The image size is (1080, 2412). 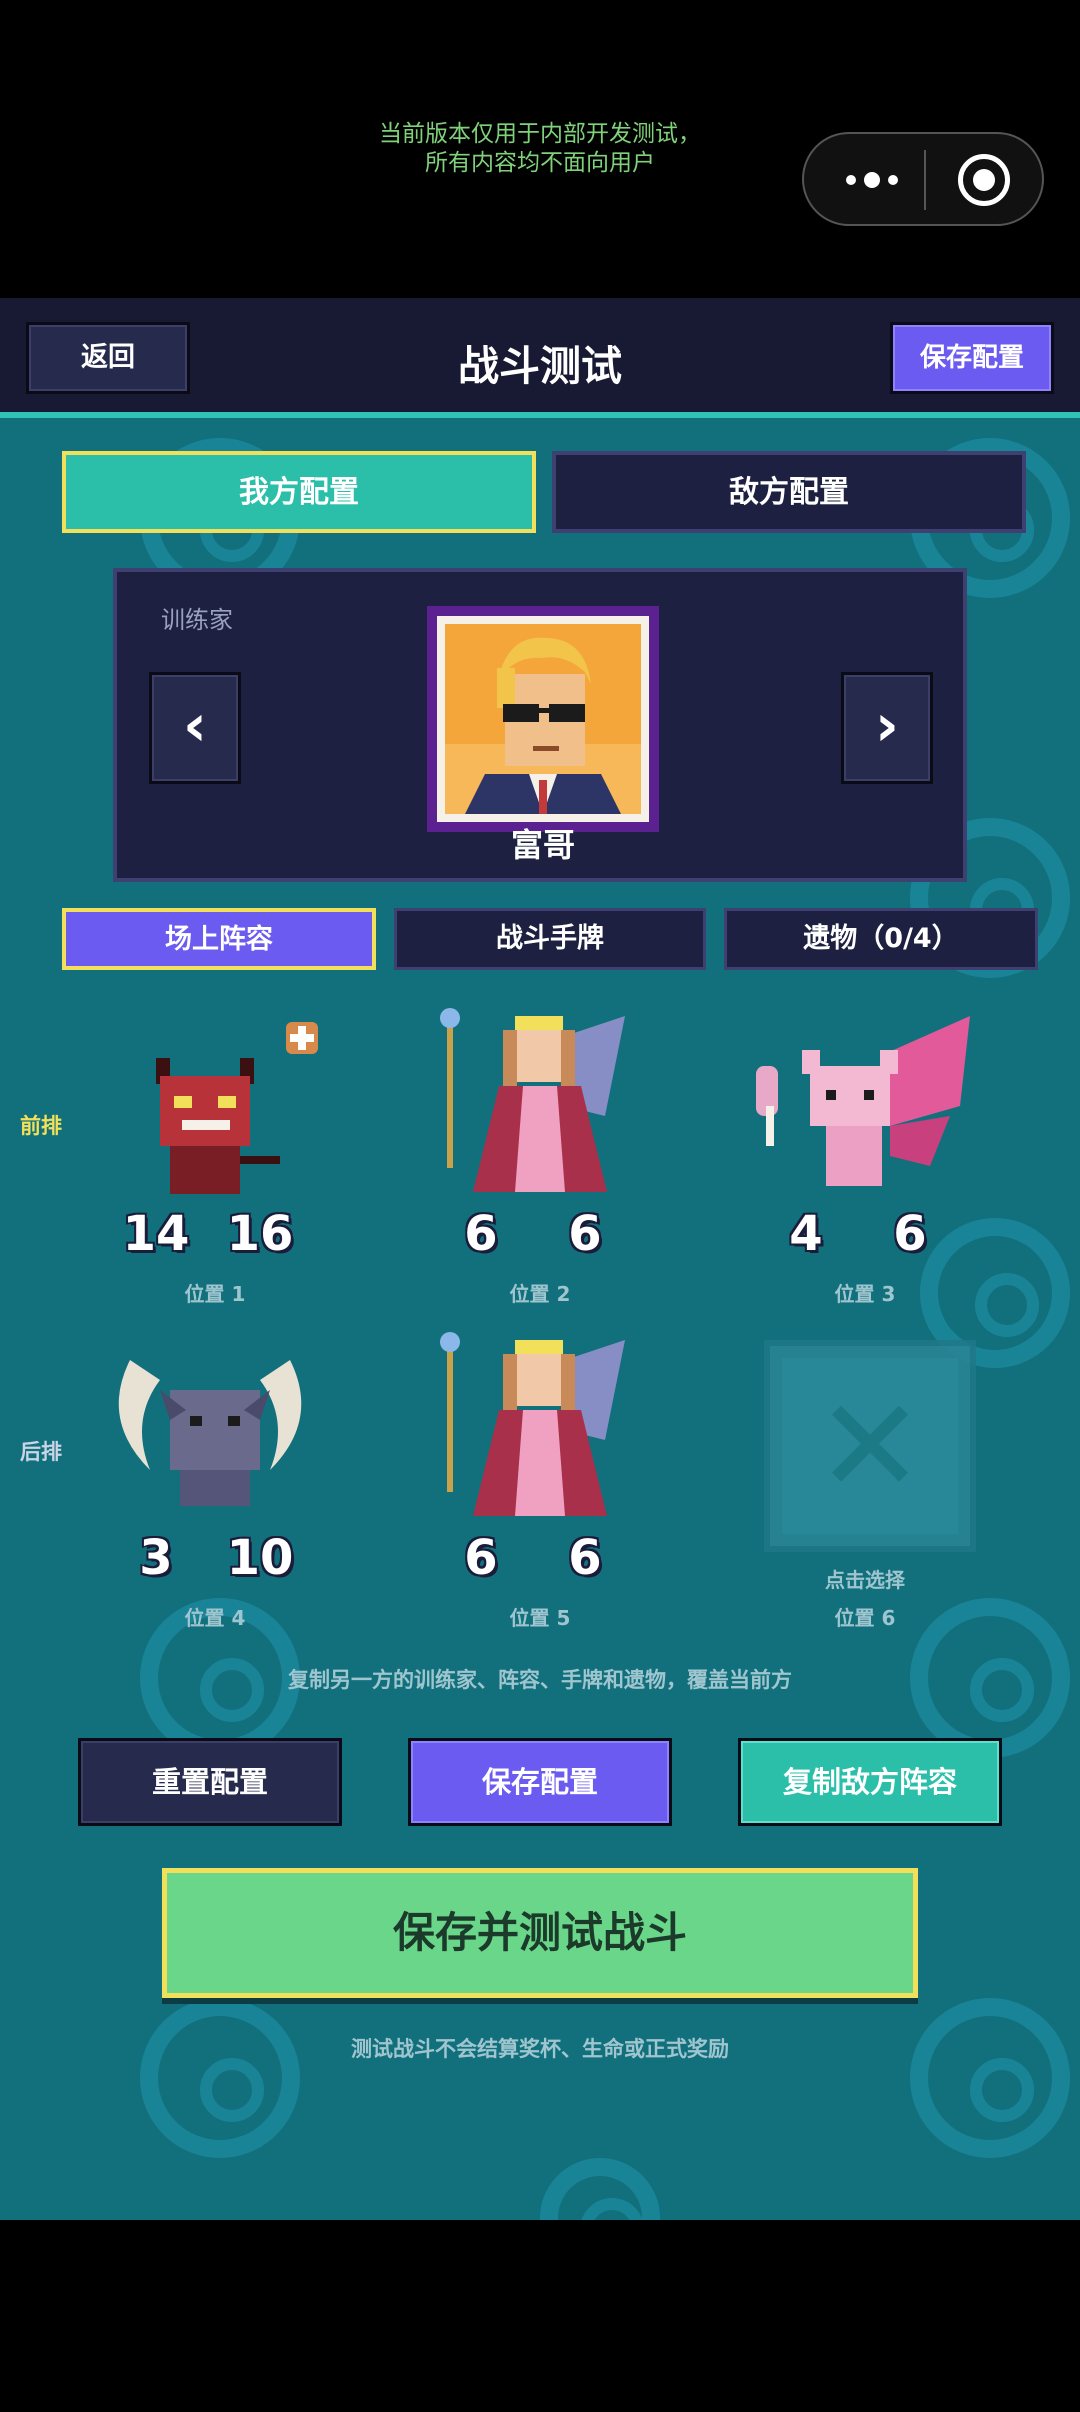 I want to click on tab-relics: 遗物（0/4）, so click(x=881, y=939).